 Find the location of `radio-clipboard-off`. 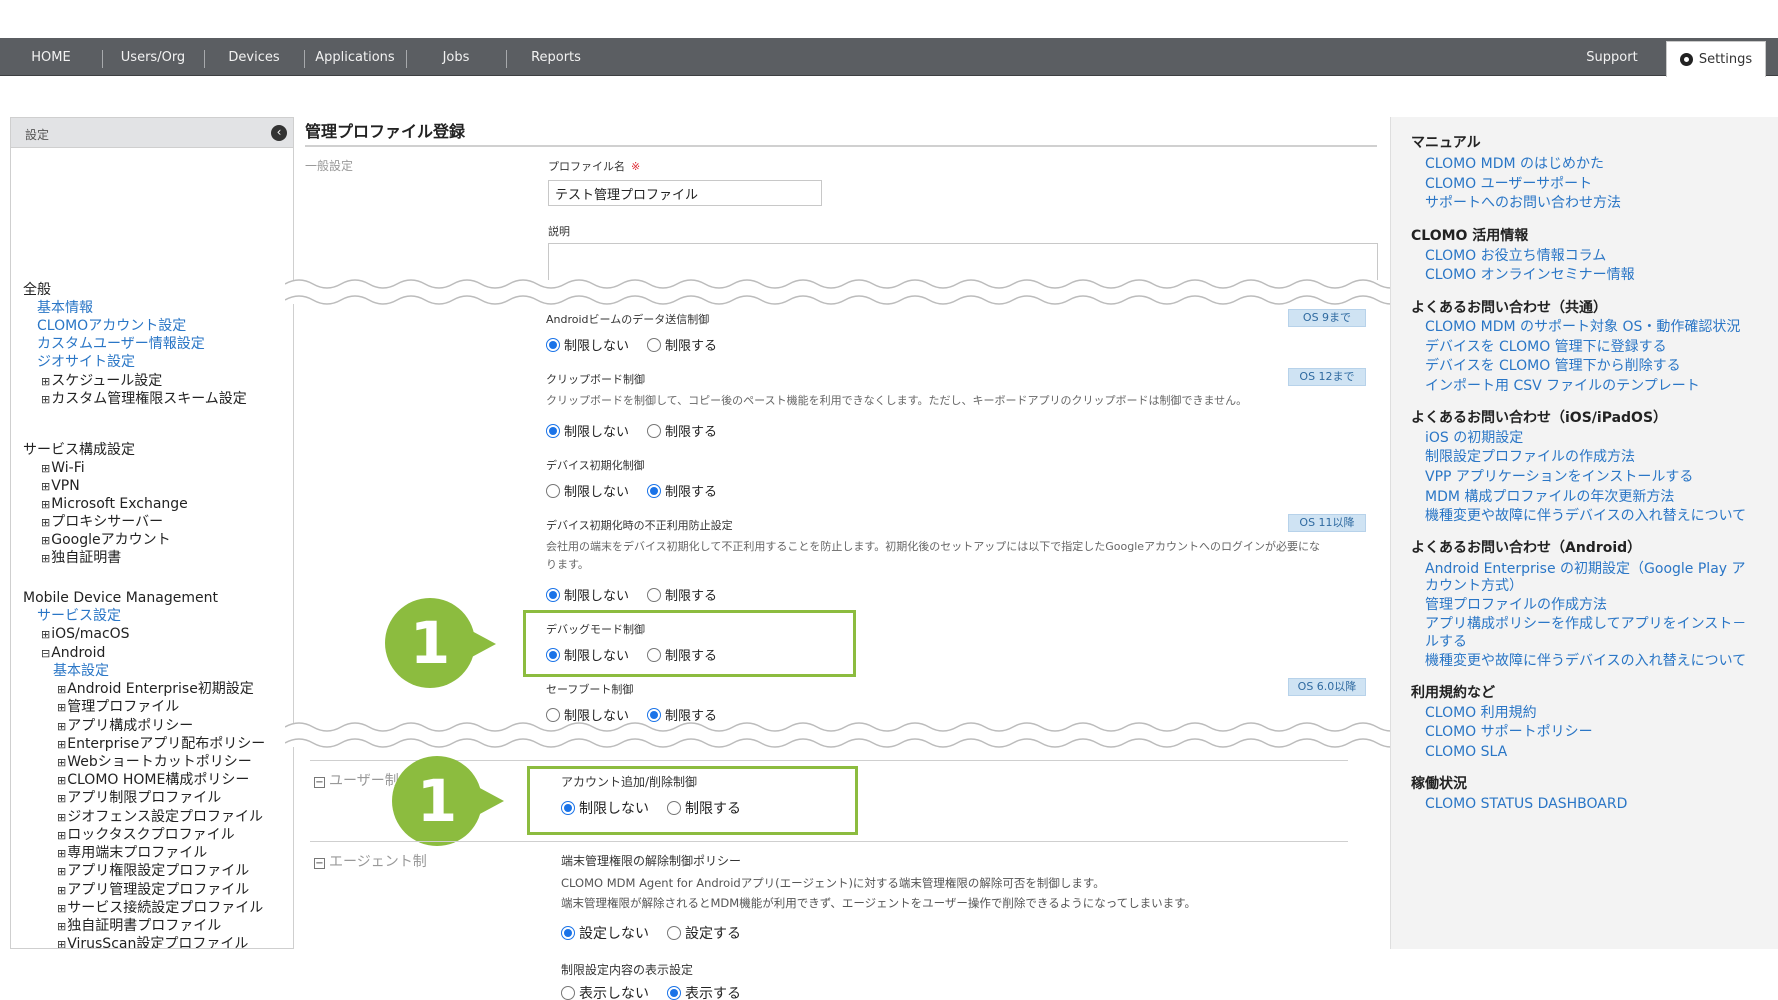

radio-clipboard-off is located at coordinates (553, 430).